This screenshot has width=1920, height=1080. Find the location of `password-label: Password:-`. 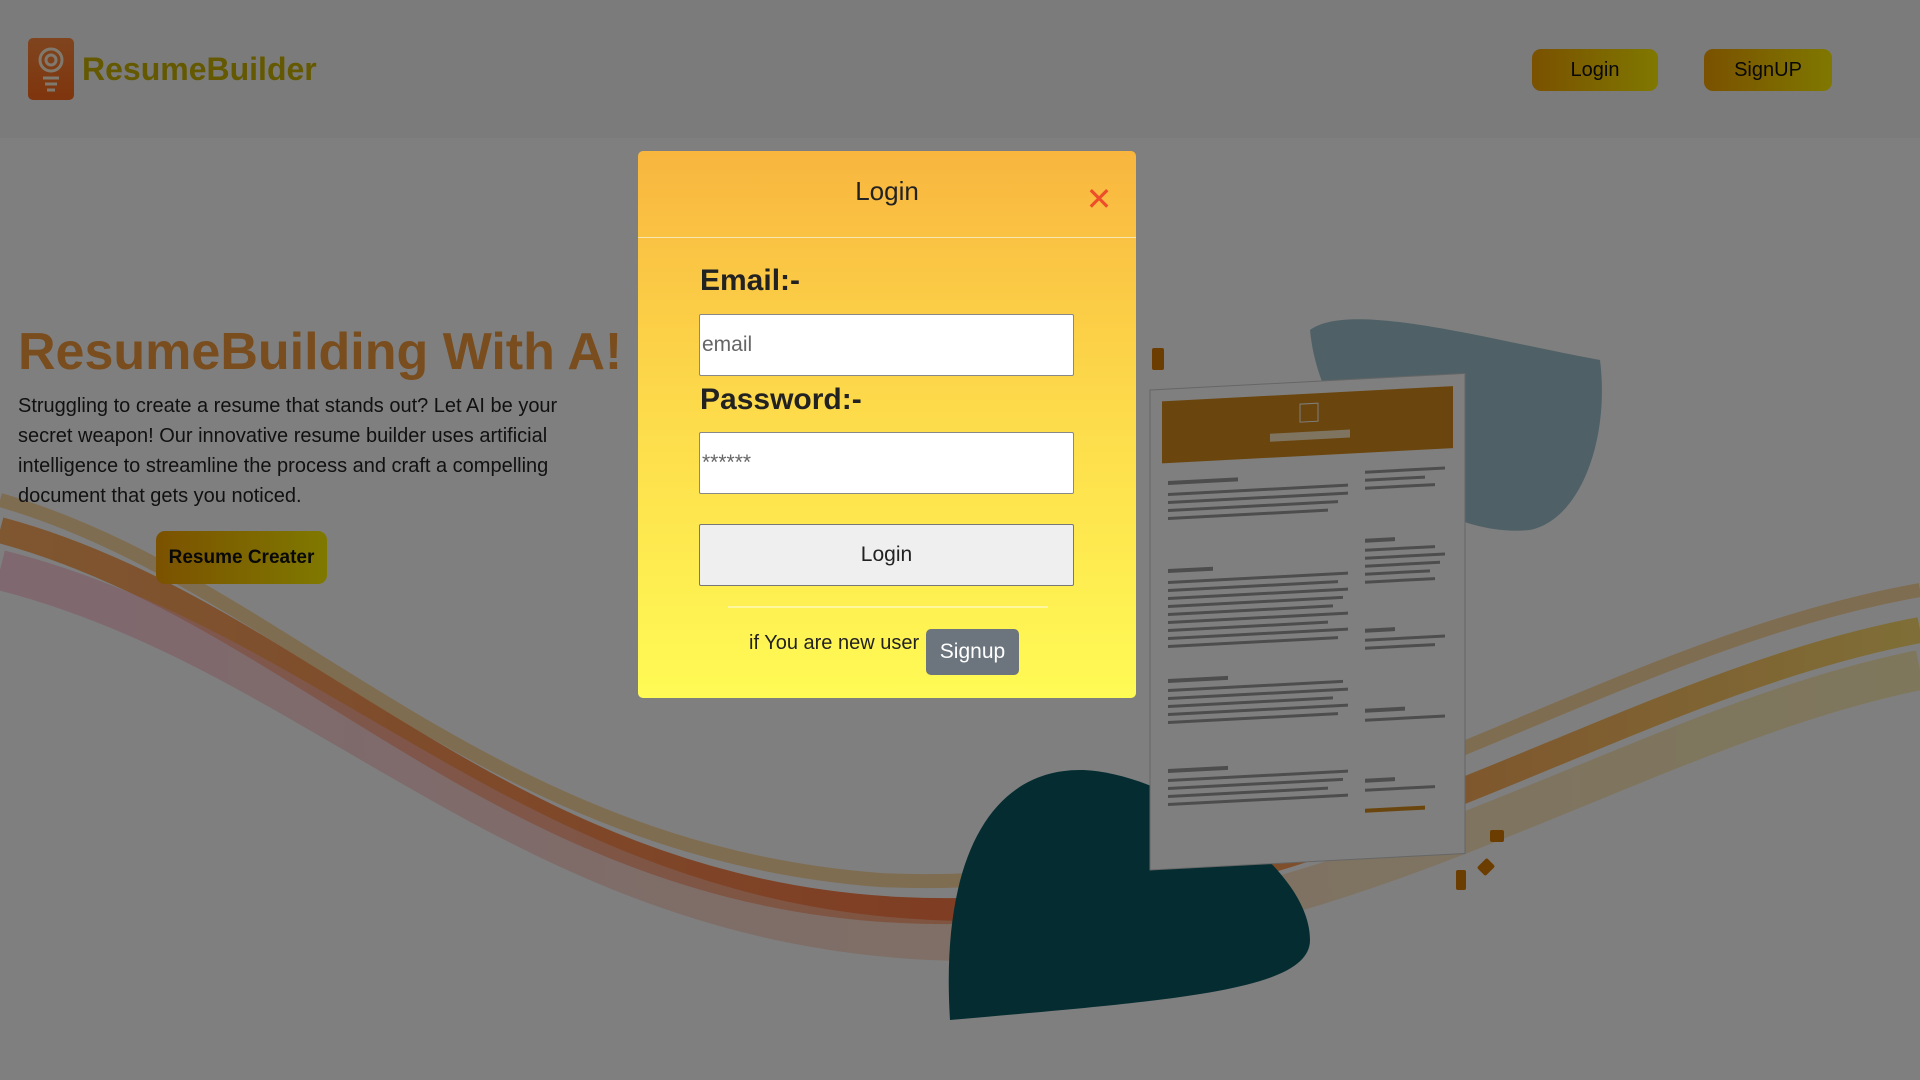

password-label: Password:- is located at coordinates (781, 399).